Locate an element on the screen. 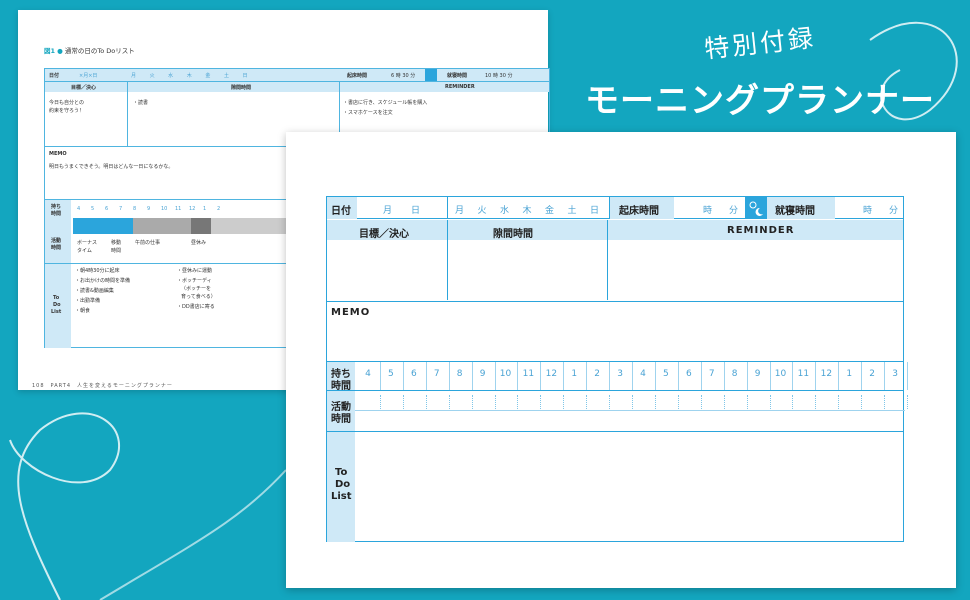  reminder-header: REMINDER is located at coordinates (761, 230).